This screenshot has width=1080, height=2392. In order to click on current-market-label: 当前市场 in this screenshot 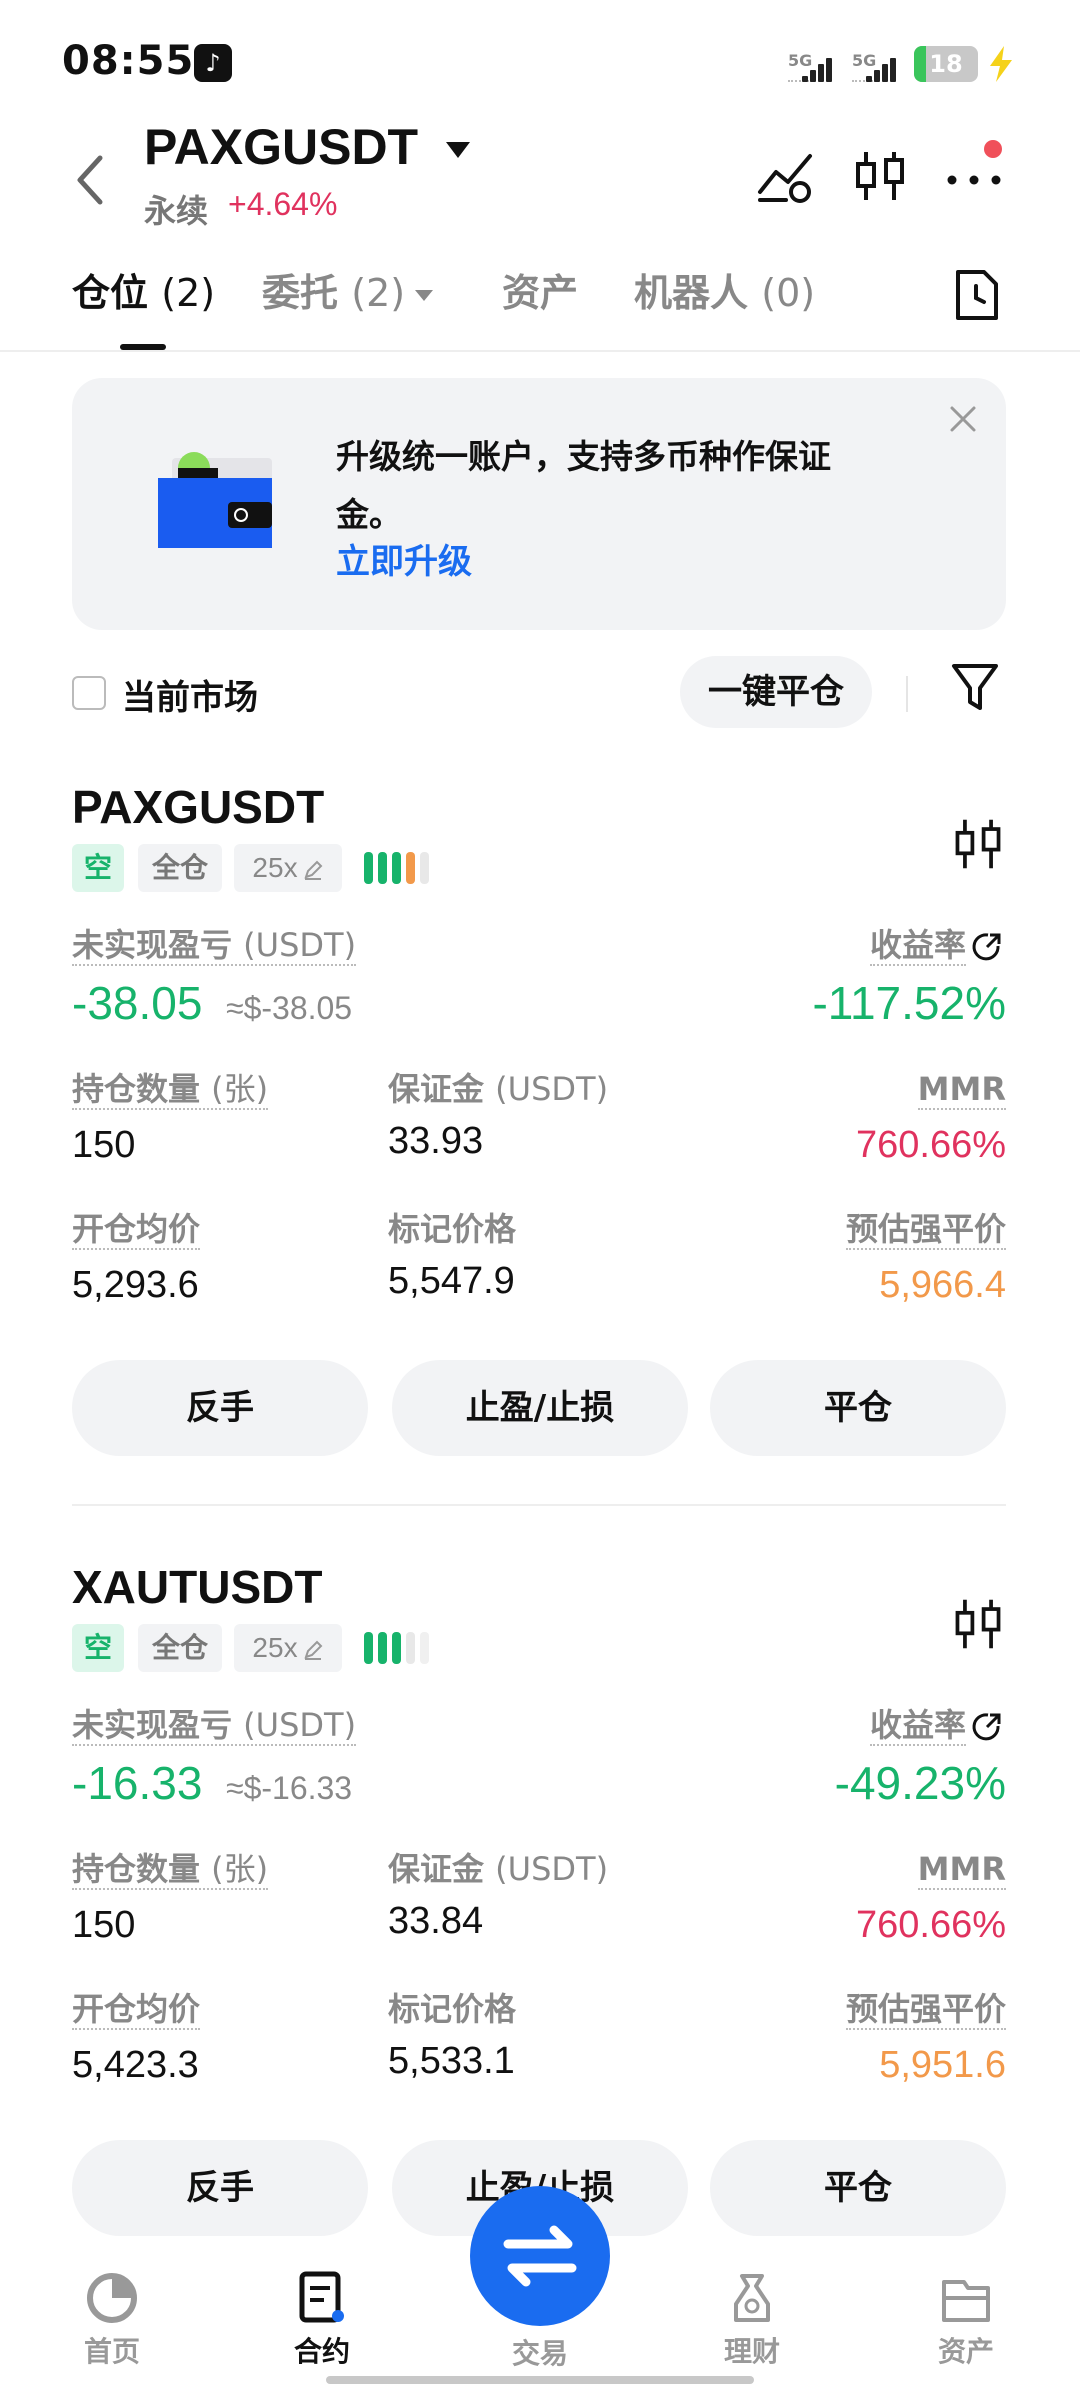, I will do `click(190, 694)`.